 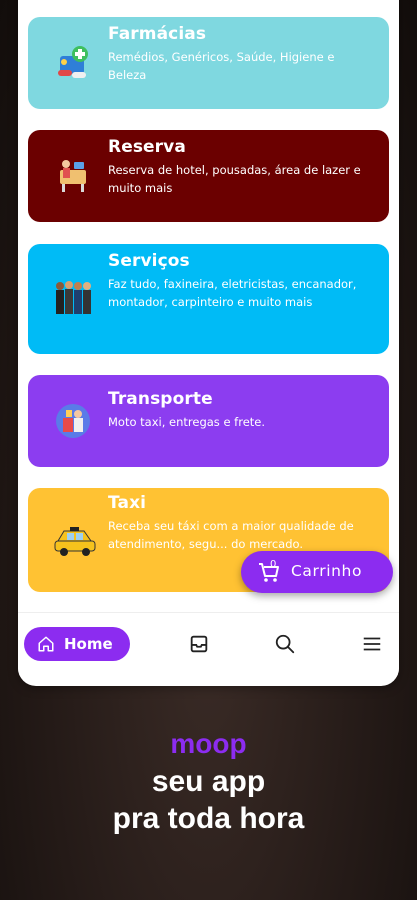 I want to click on cart-count-badge: 0, so click(x=273, y=564).